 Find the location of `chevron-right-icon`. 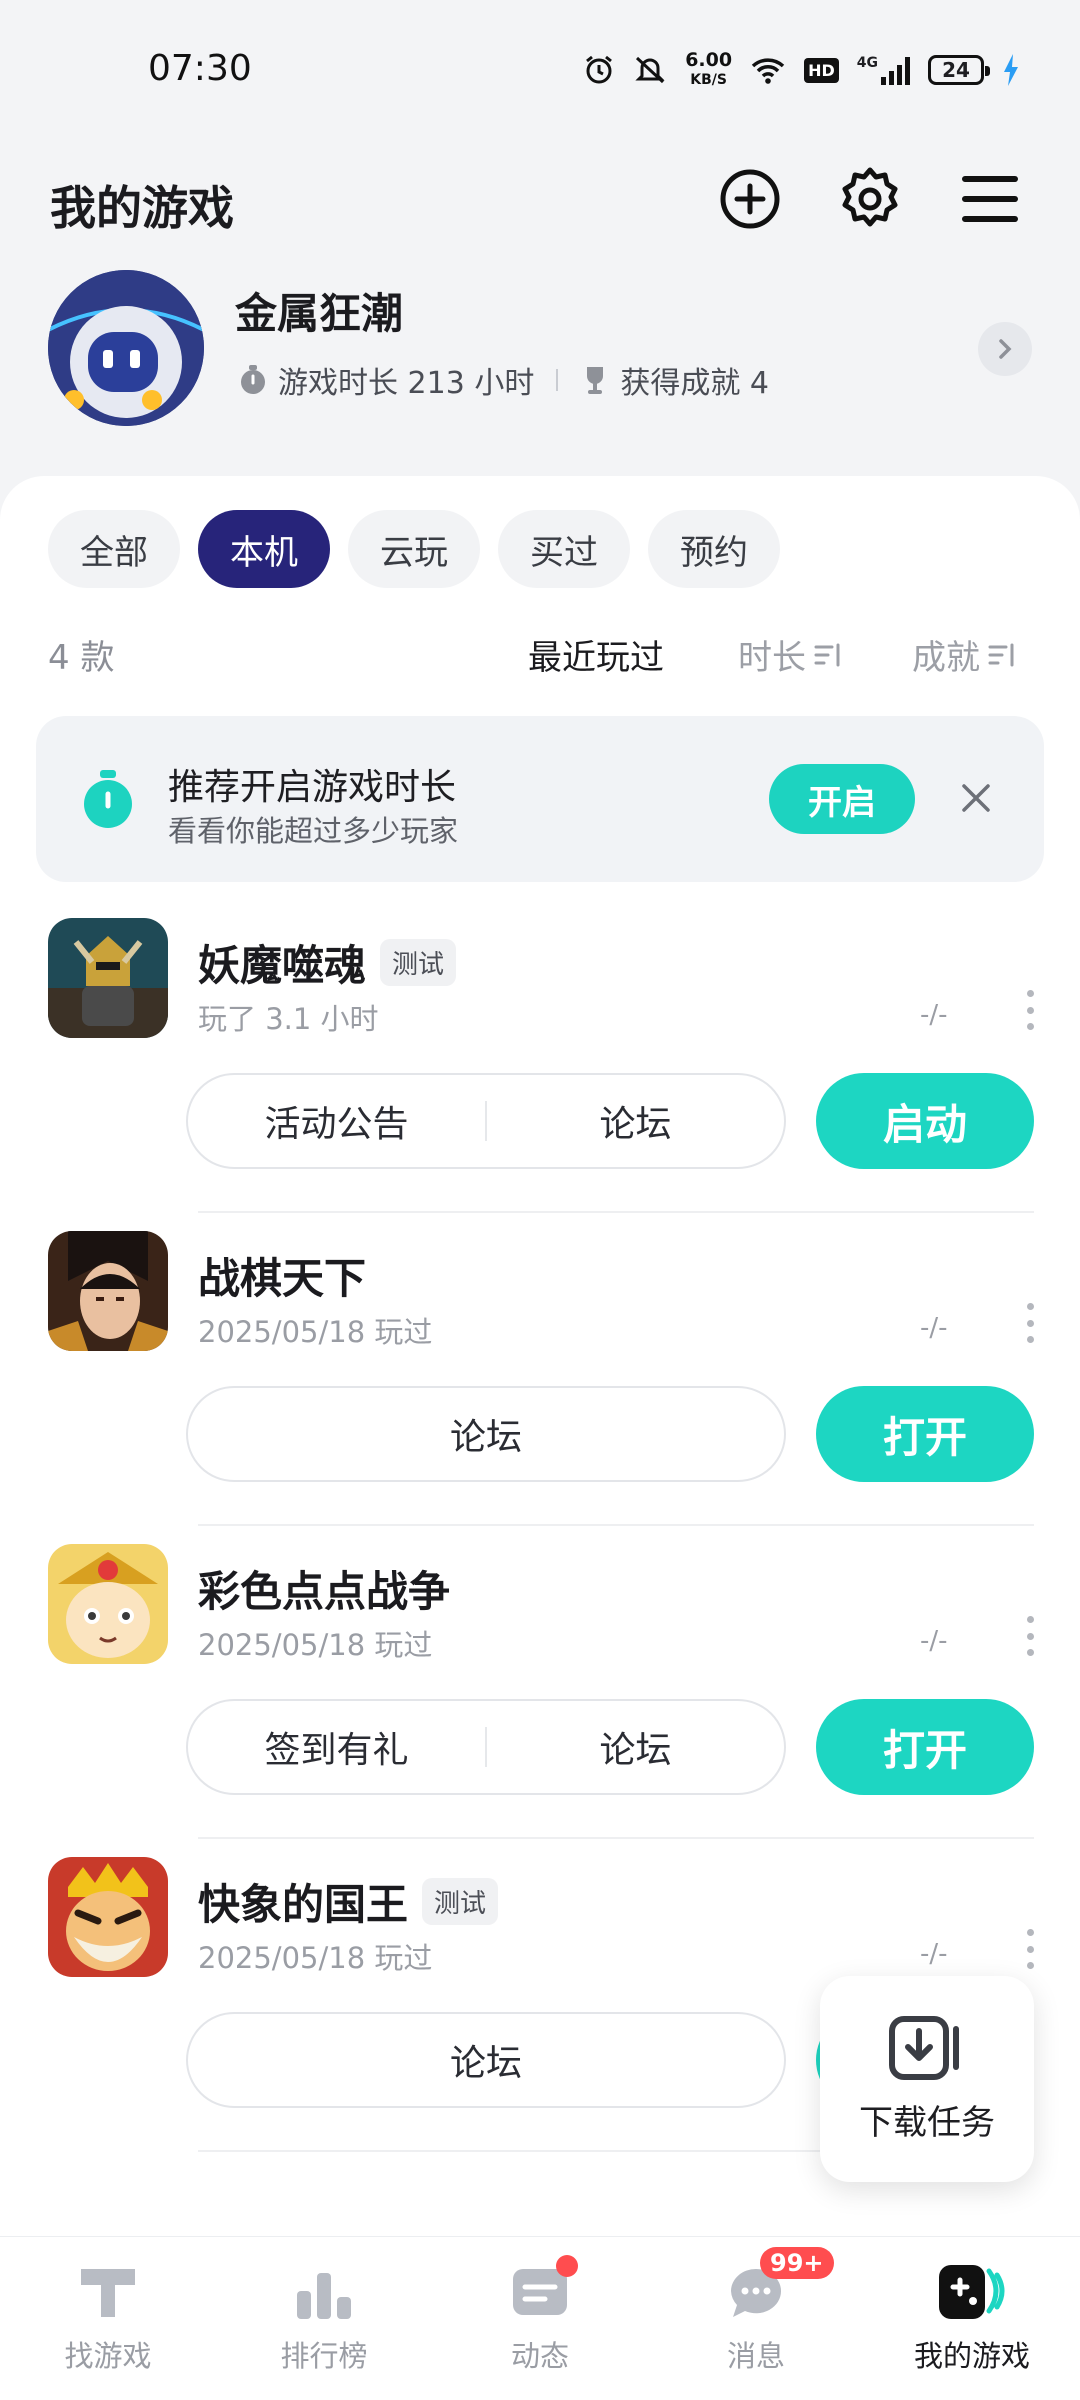

chevron-right-icon is located at coordinates (1005, 349).